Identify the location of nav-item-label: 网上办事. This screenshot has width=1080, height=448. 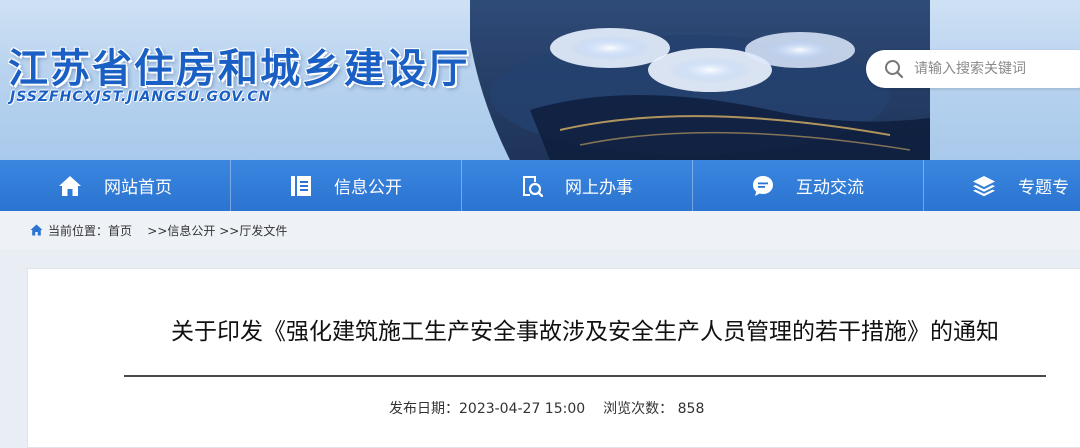
(599, 188).